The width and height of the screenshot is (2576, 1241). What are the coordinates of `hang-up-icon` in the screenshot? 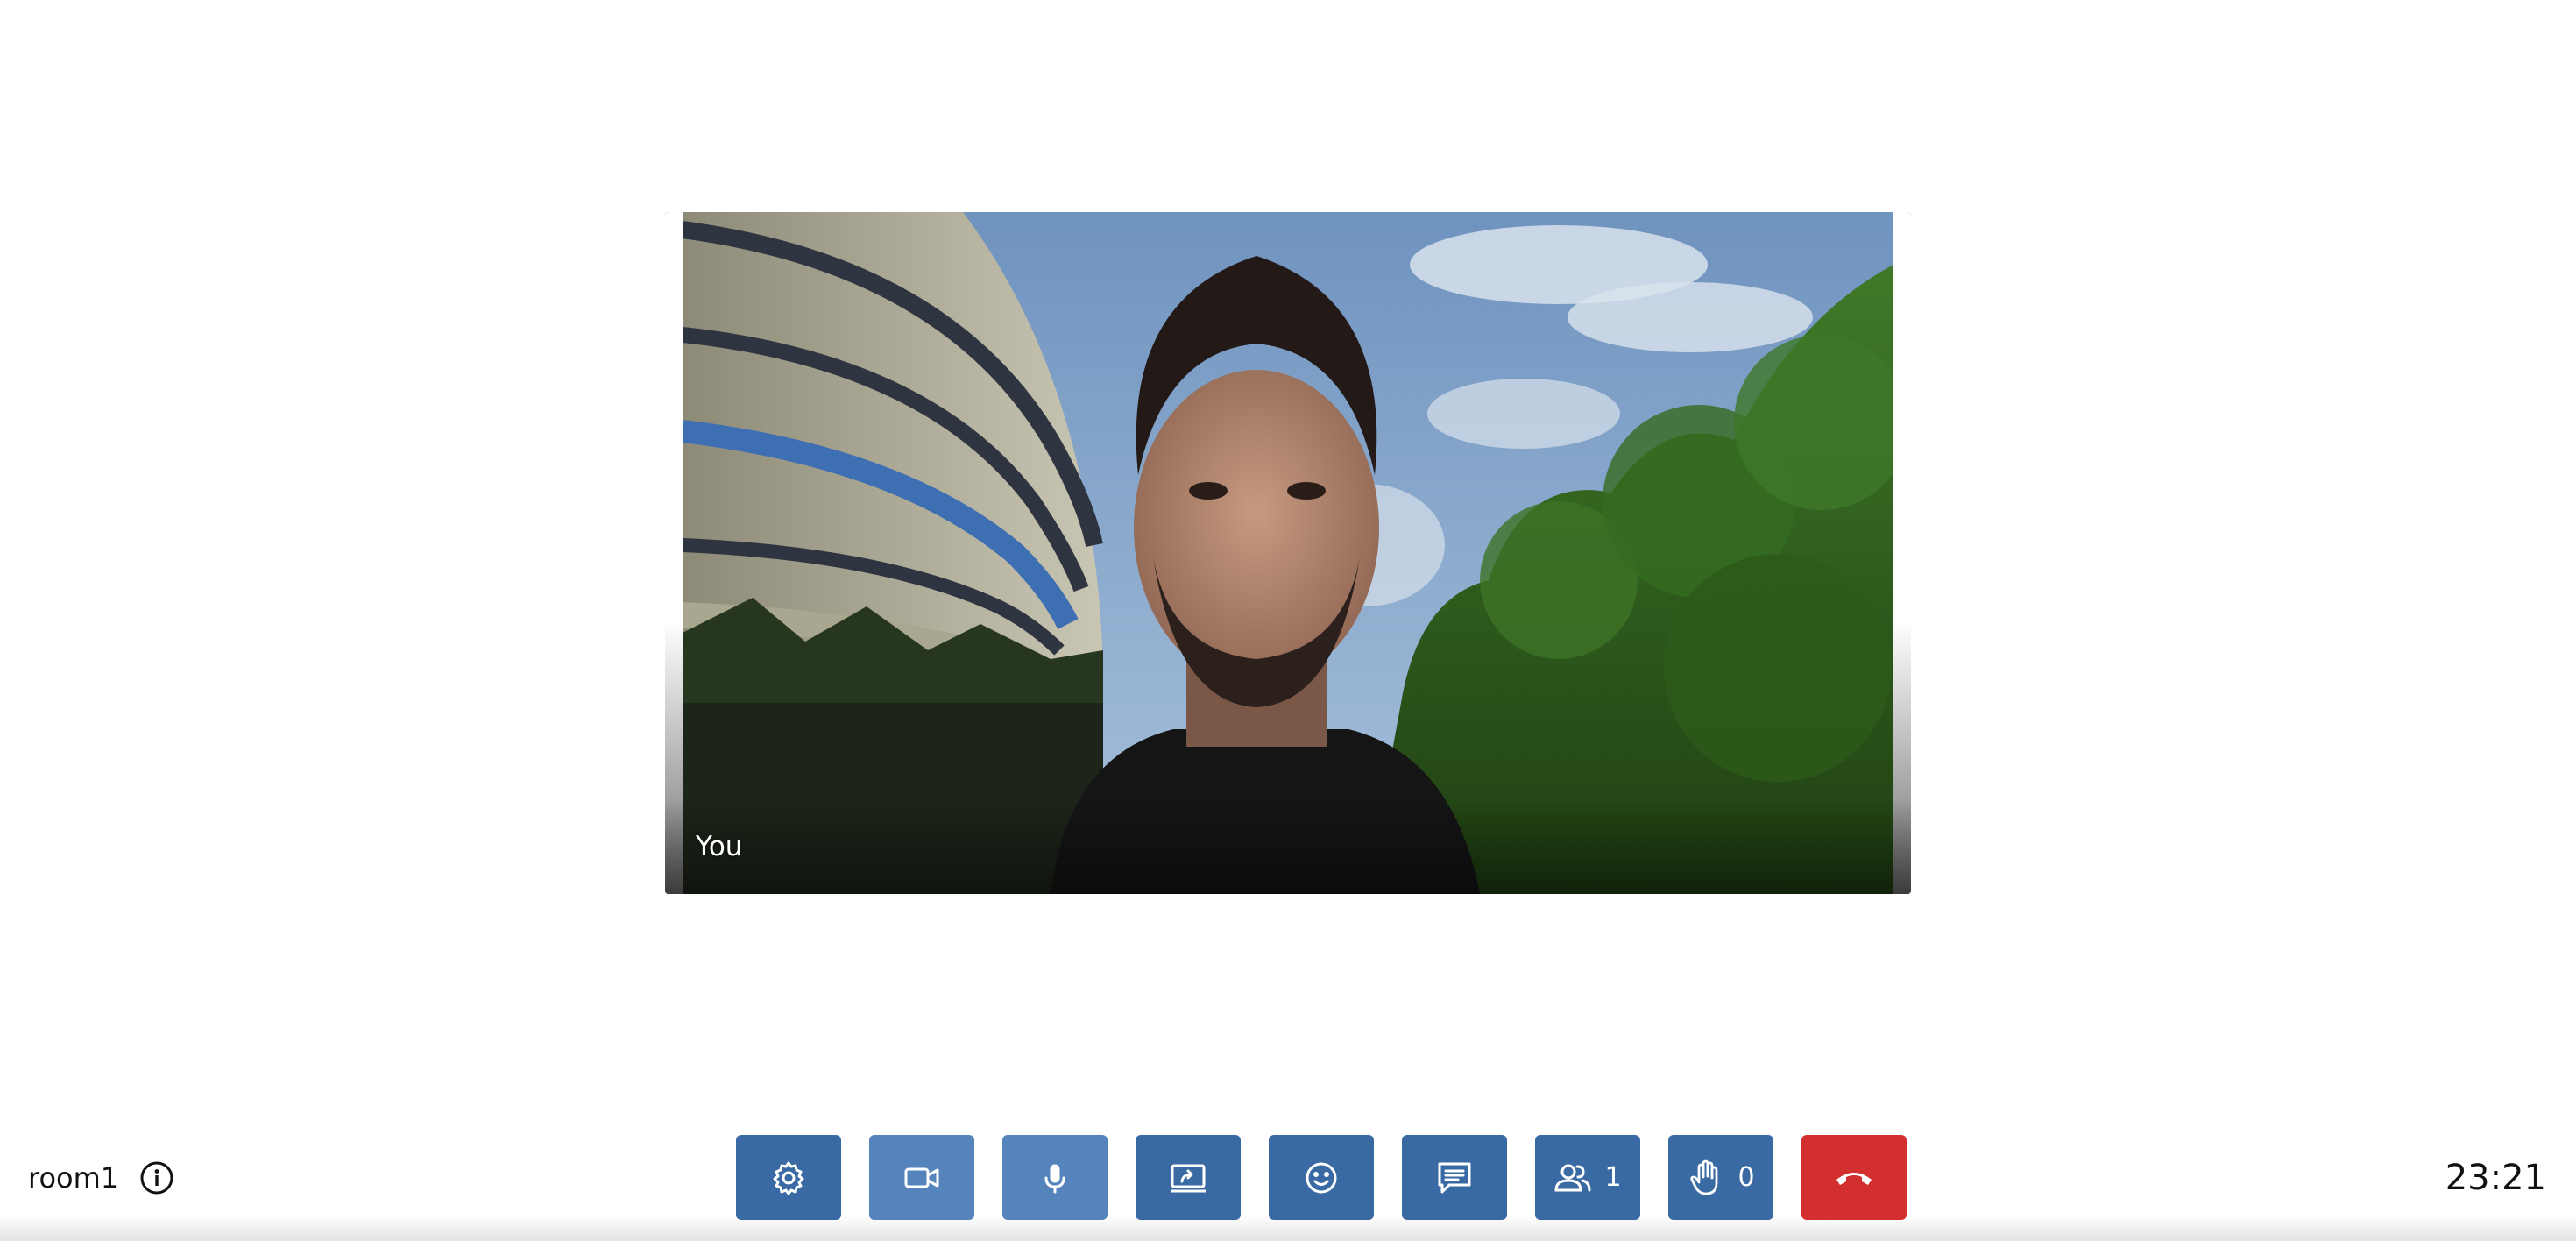 It's located at (1854, 1178).